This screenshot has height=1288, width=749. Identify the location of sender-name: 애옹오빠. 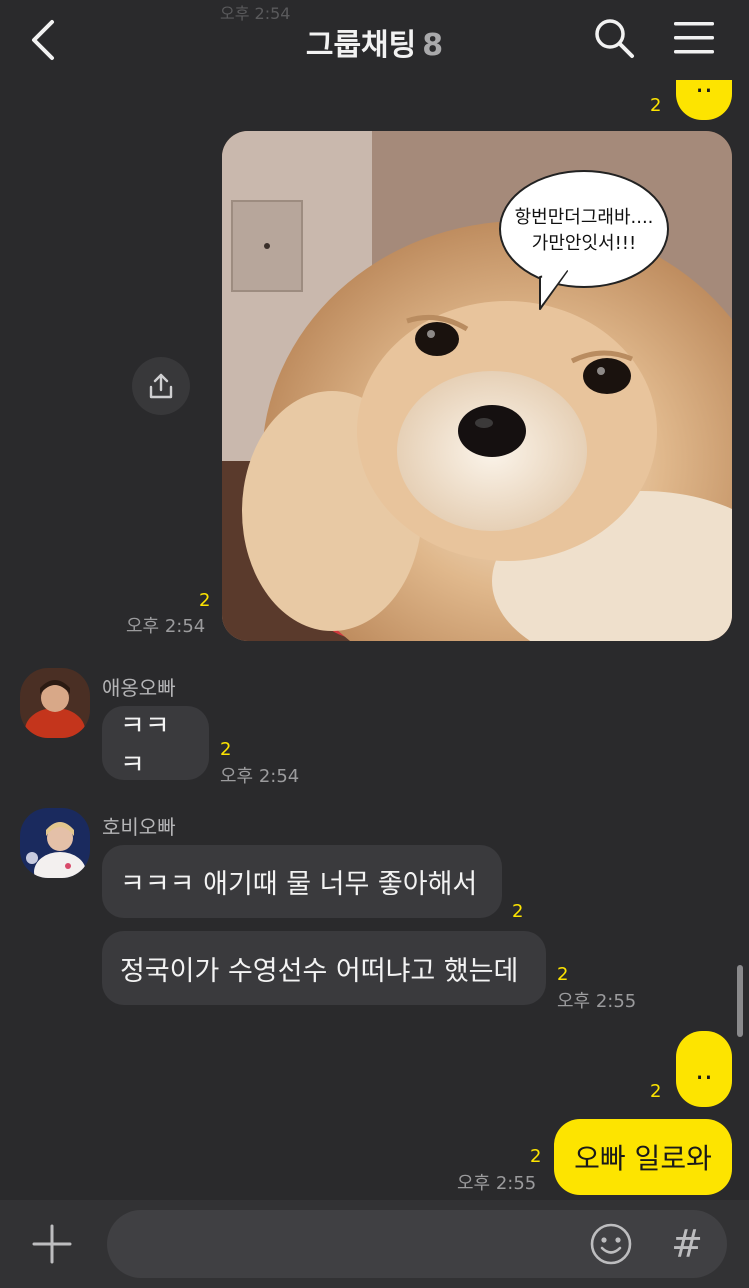
(139, 688).